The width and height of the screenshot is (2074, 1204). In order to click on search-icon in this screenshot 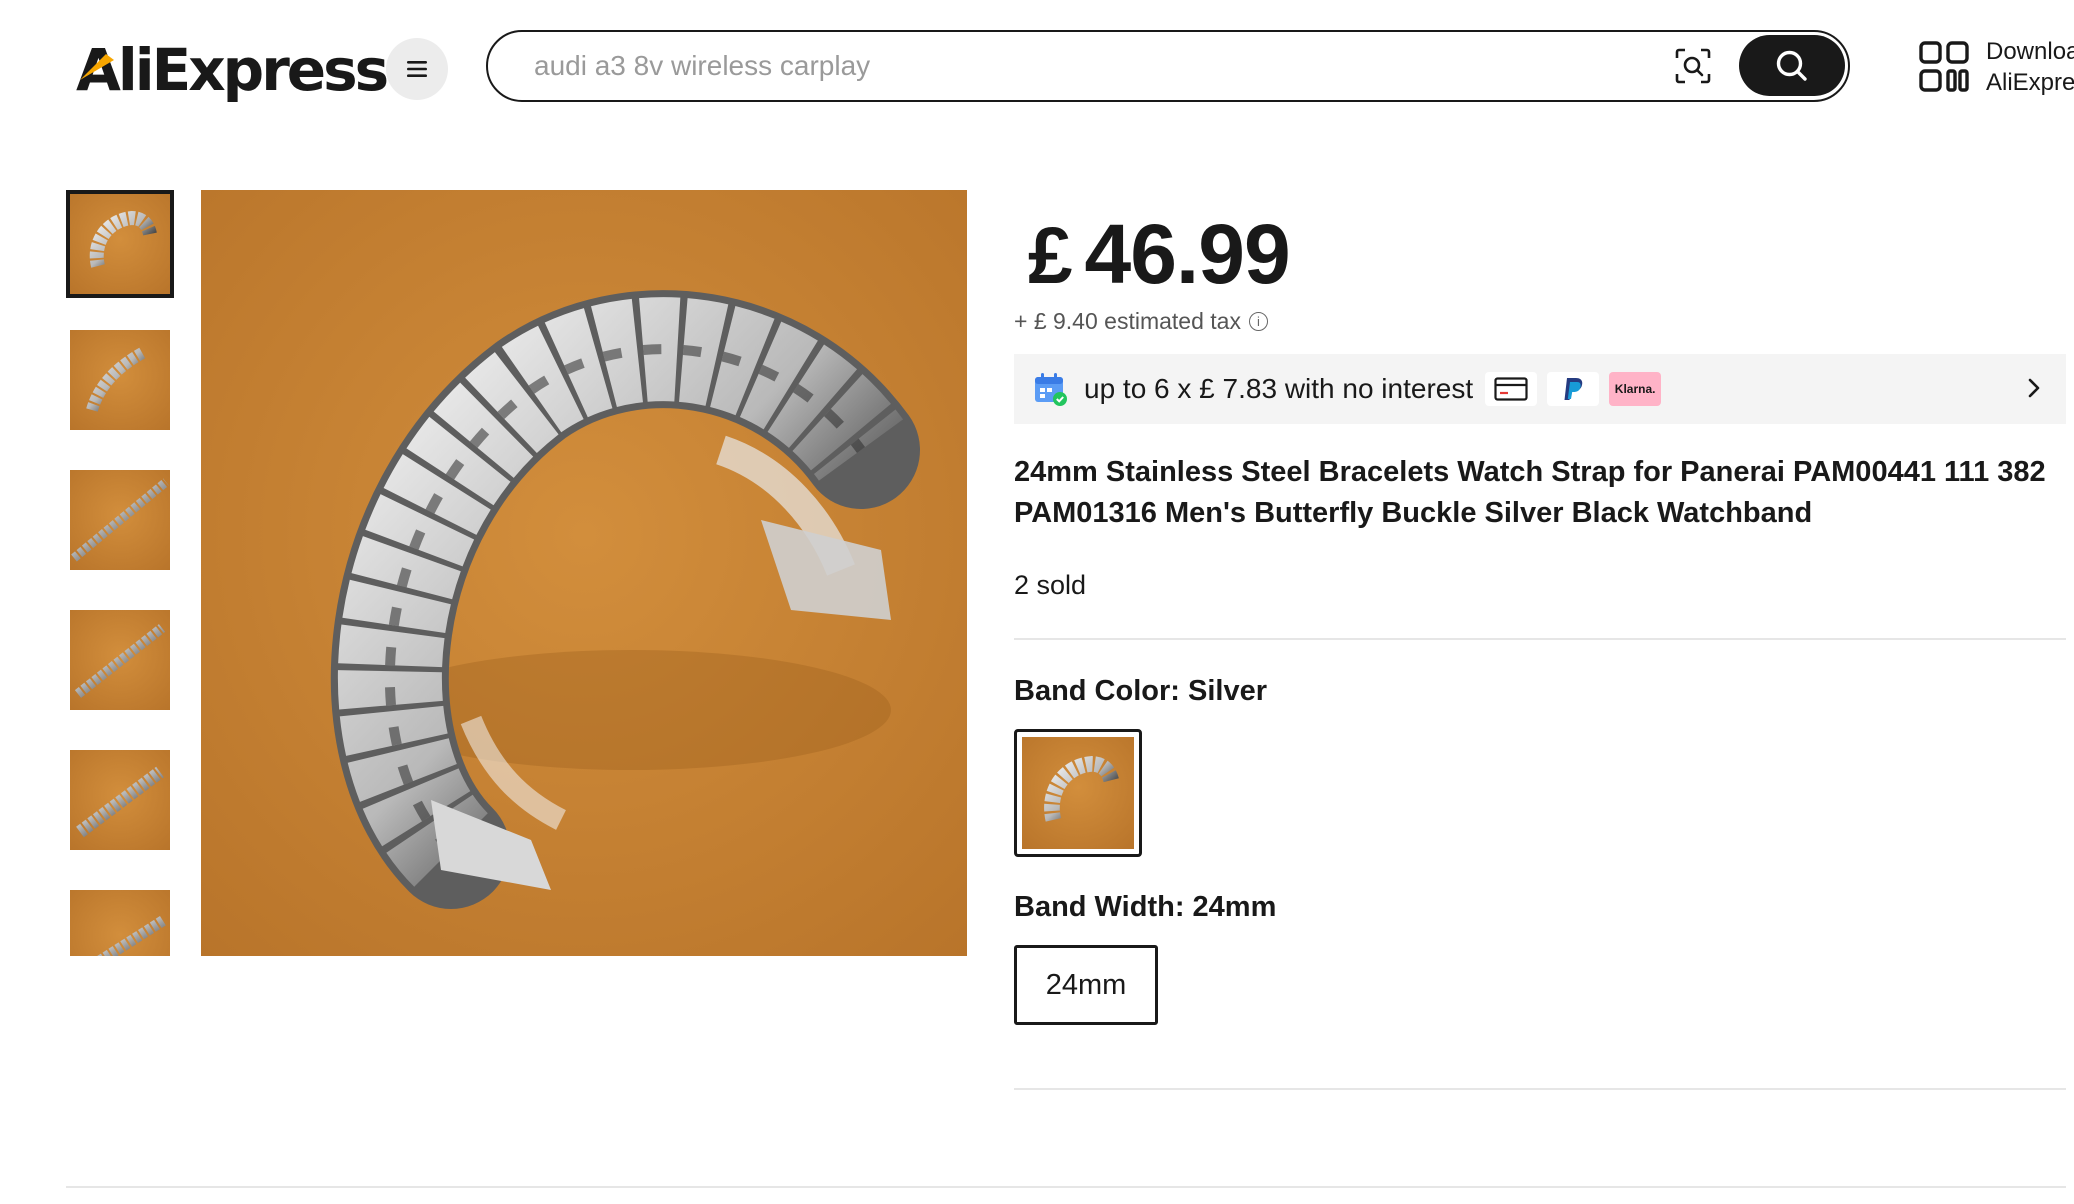, I will do `click(1791, 65)`.